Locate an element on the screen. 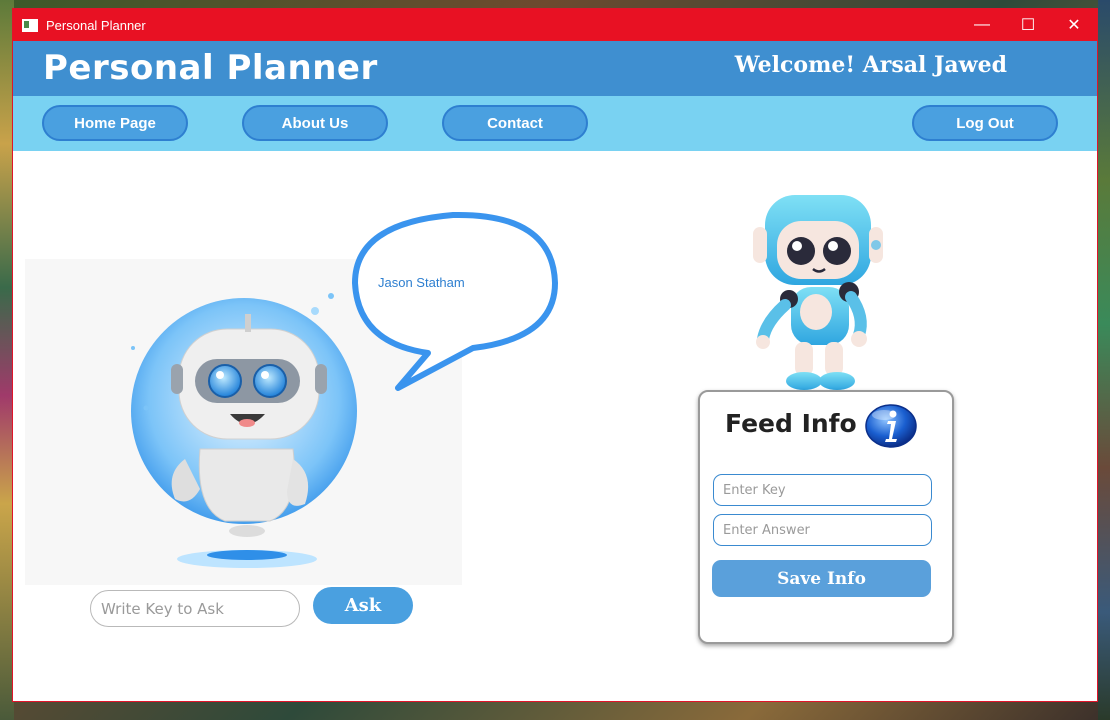 This screenshot has height=720, width=1110. speech-bubble-text: Jason Statham is located at coordinates (421, 282).